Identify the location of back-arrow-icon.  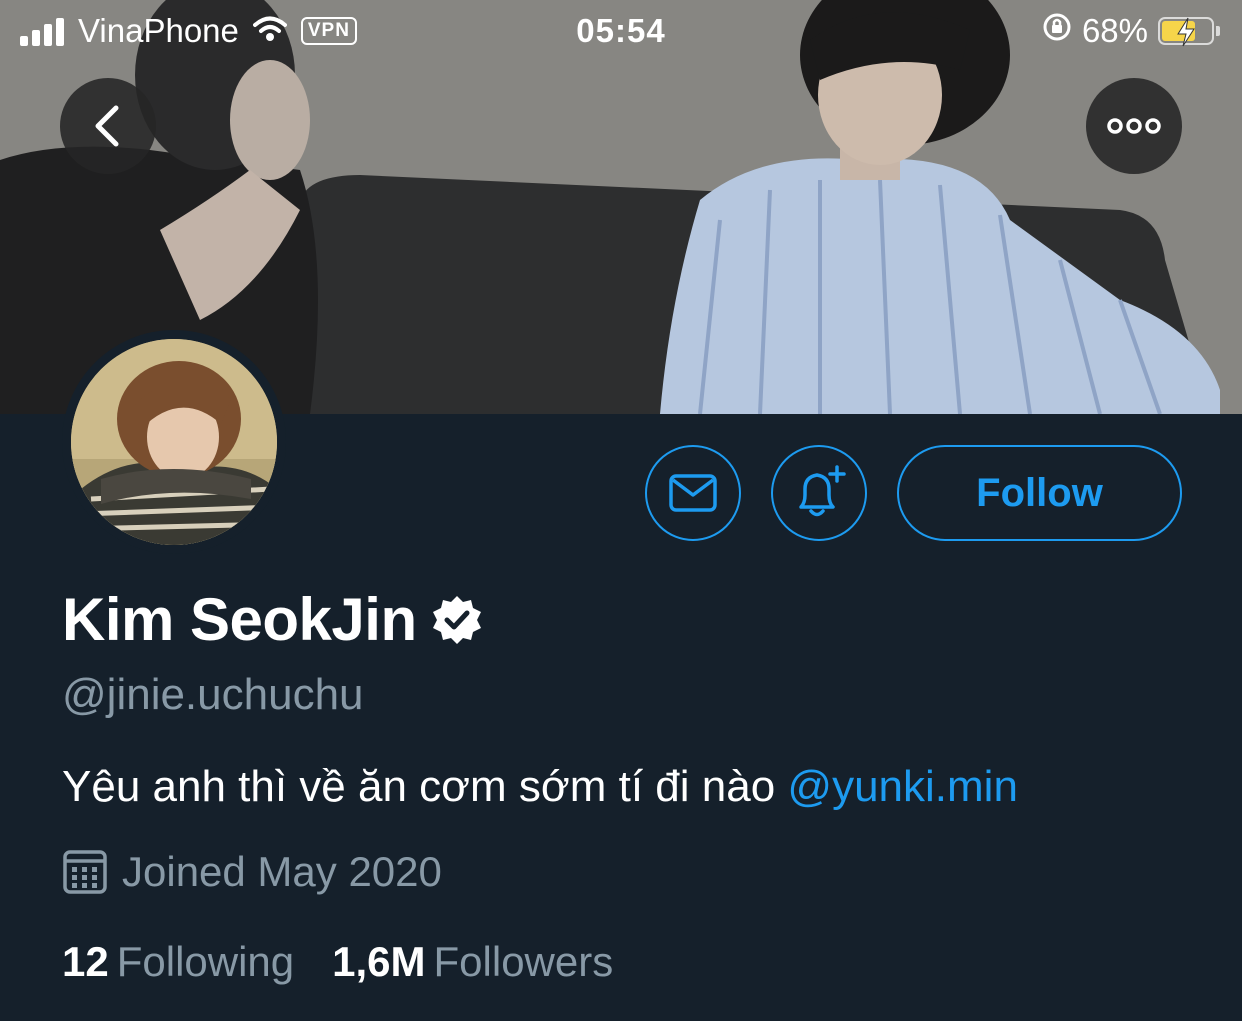
(107, 126).